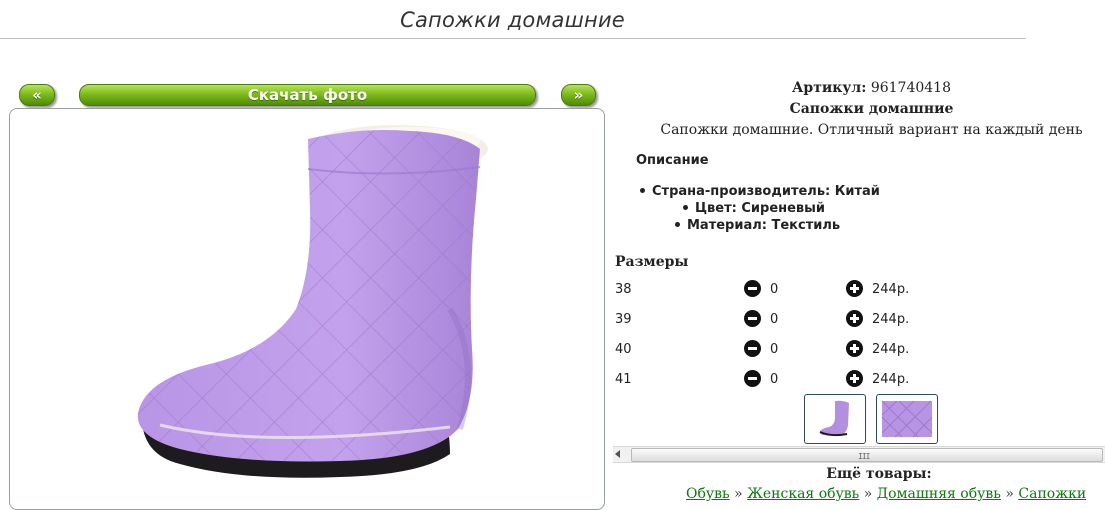 Image resolution: width=1105 pixels, height=510 pixels. I want to click on breadcrumb-link: Обувь, so click(708, 494).